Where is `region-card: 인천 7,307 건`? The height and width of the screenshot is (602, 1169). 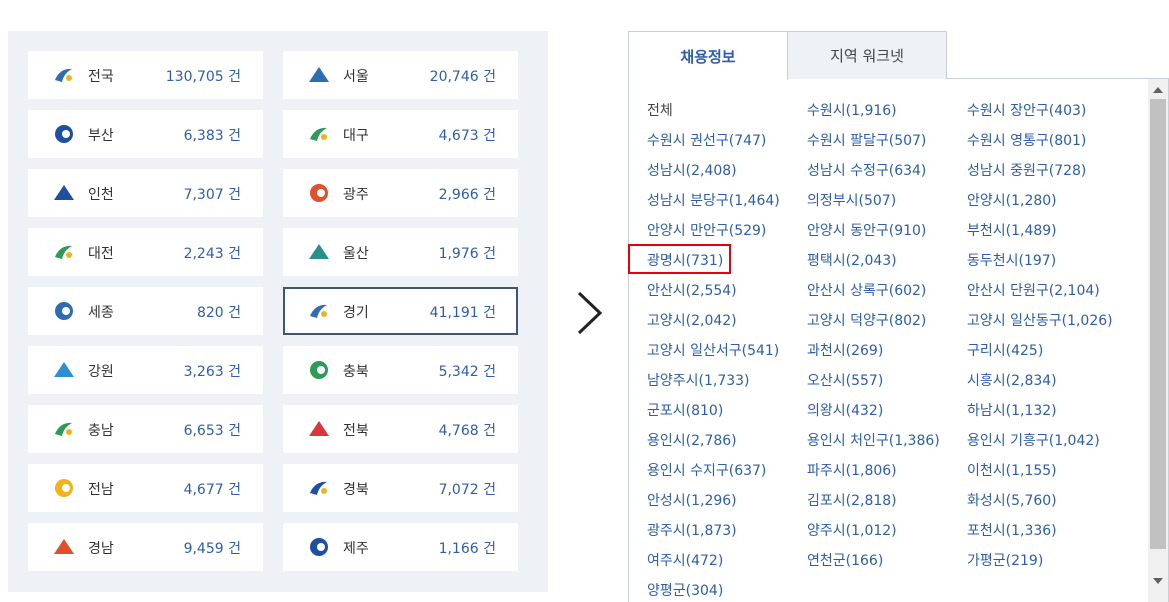 region-card: 인천 7,307 건 is located at coordinates (145, 193).